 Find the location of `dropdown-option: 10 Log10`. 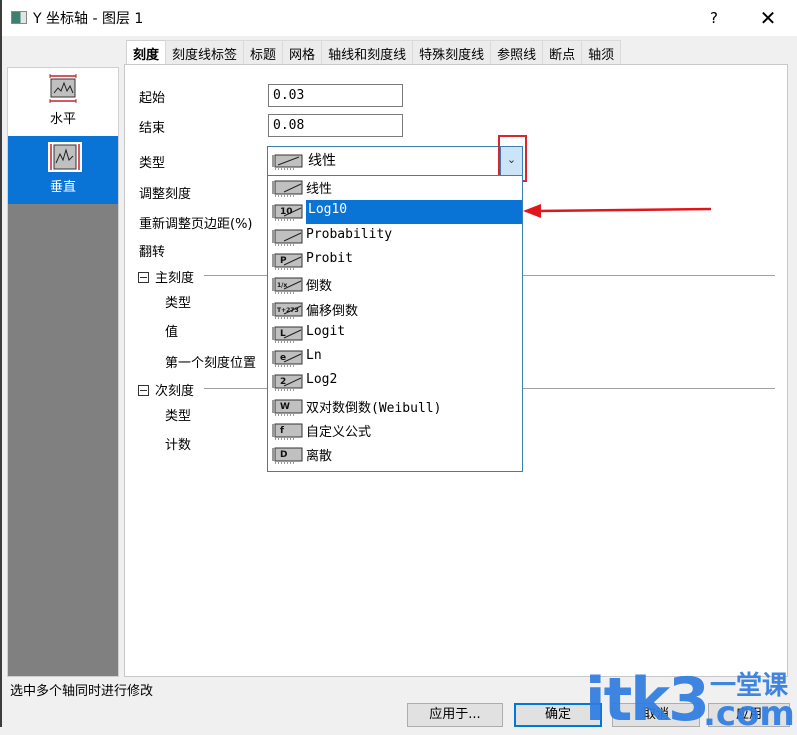

dropdown-option: 10 Log10 is located at coordinates (395, 212).